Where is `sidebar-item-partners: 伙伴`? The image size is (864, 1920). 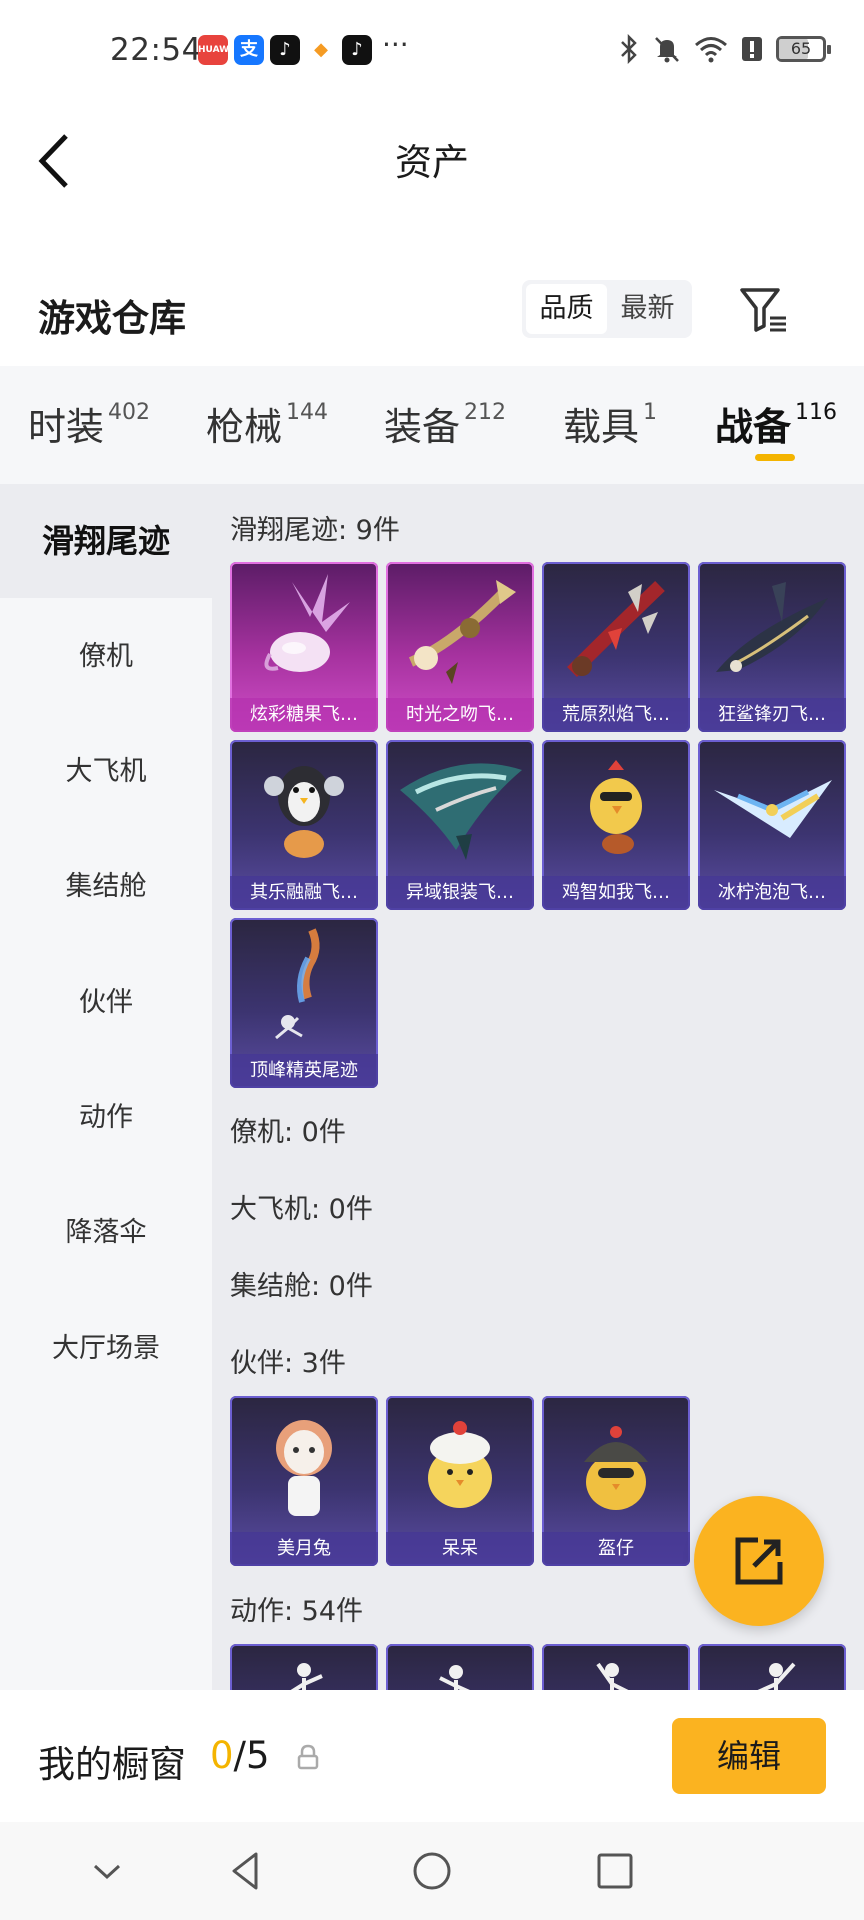
sidebar-item-partners: 伙伴 is located at coordinates (106, 1003).